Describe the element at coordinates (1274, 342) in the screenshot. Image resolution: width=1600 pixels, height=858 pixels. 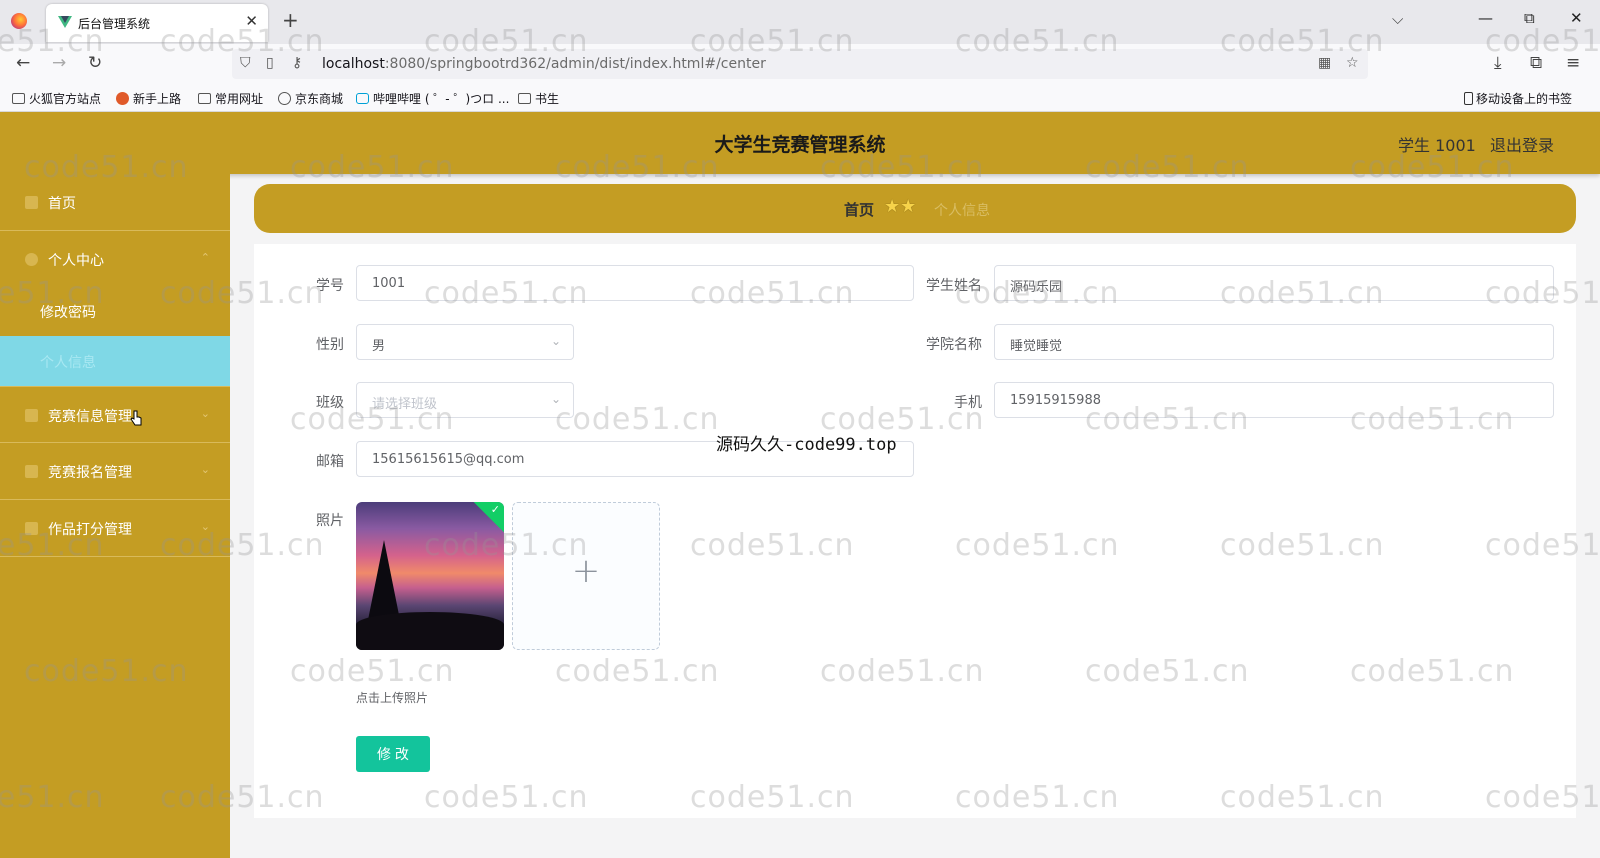
I see `college-input: 睡觉睡觉` at that location.